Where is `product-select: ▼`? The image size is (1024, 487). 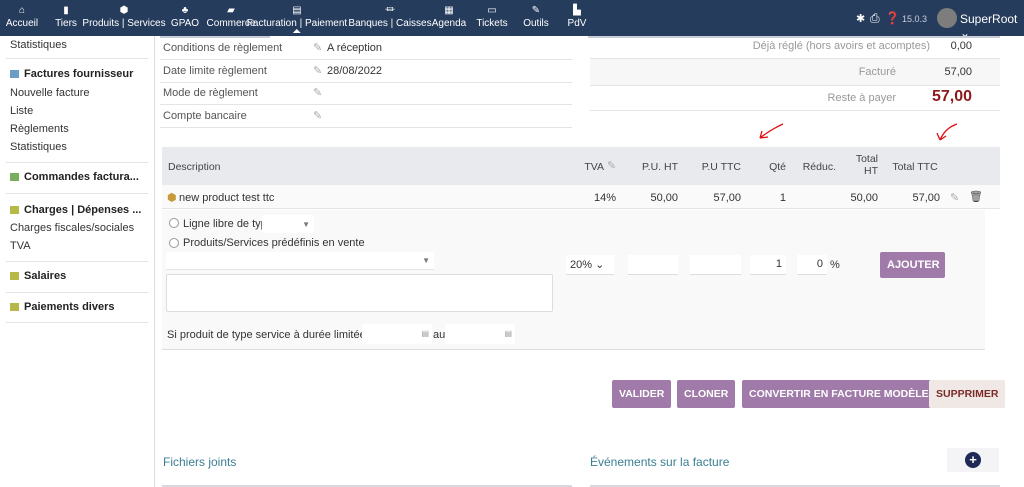
product-select: ▼ is located at coordinates (300, 261).